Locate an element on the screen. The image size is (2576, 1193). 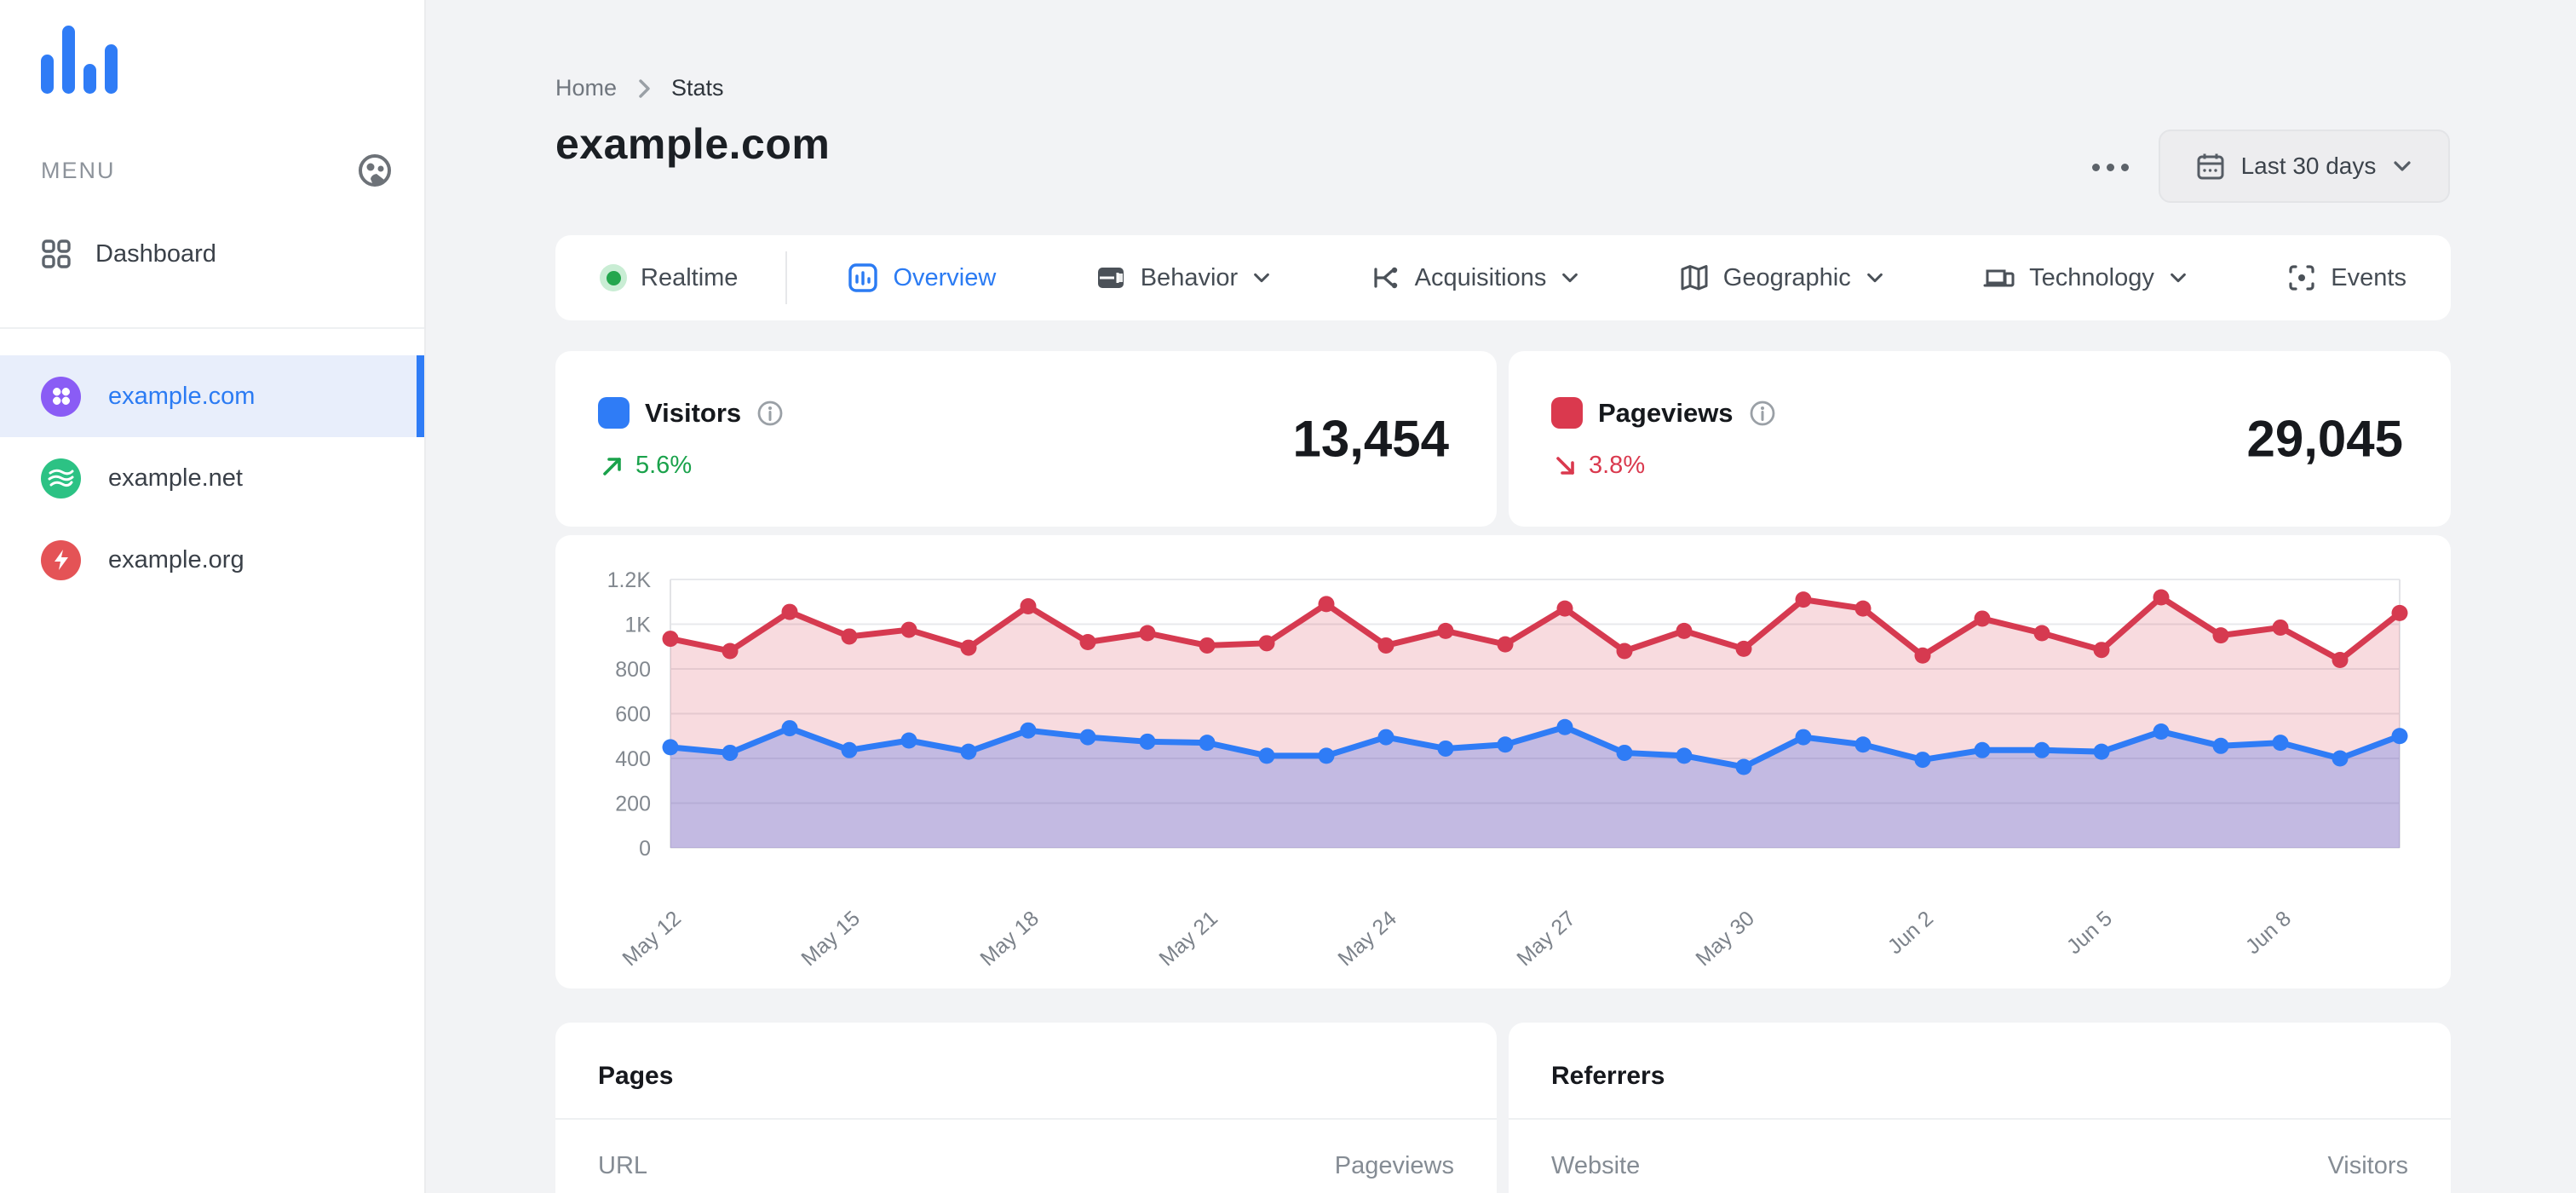
svg-text: May 24 is located at coordinates (1367, 939).